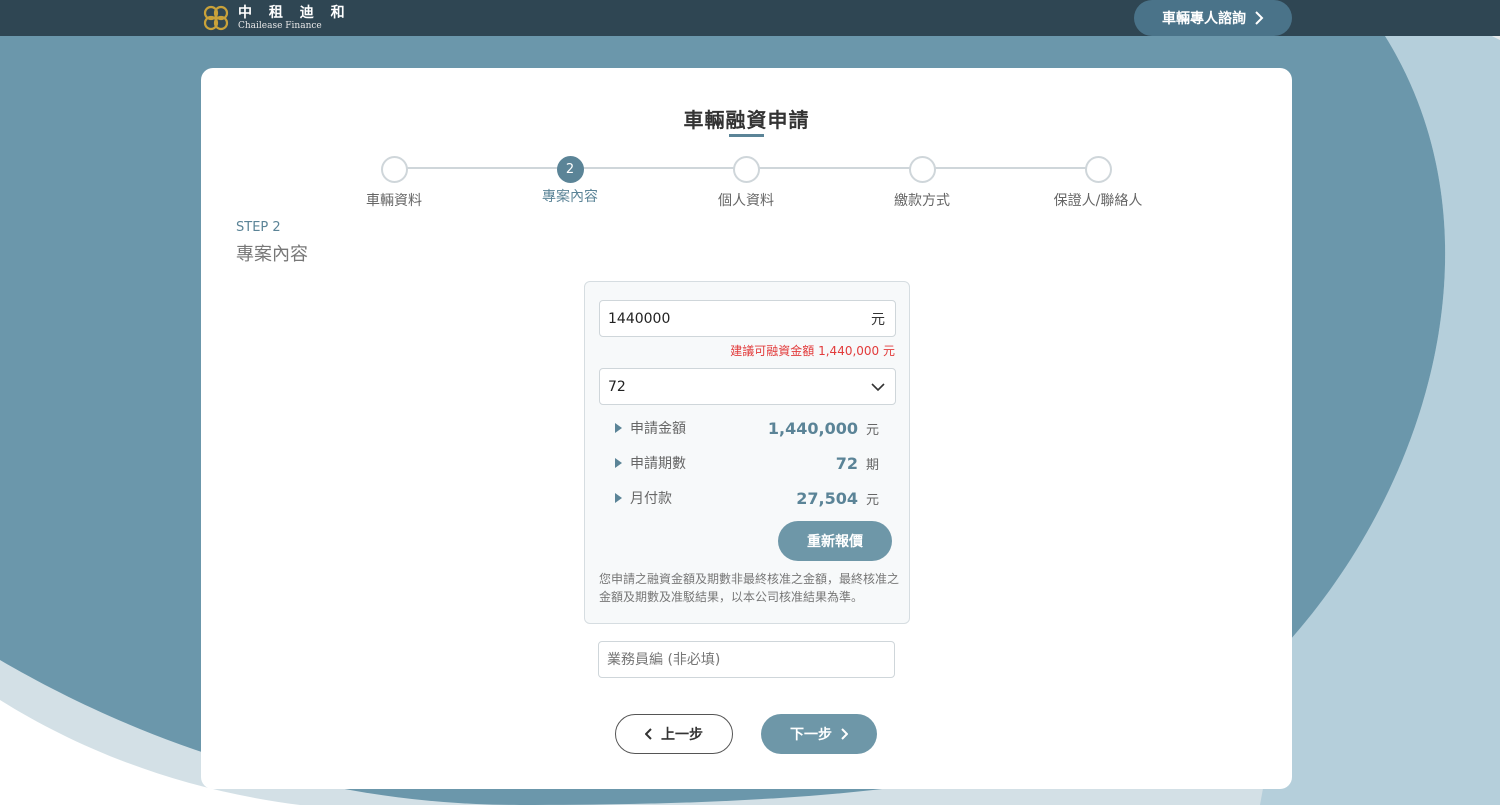 Image resolution: width=1500 pixels, height=805 pixels. Describe the element at coordinates (827, 498) in the screenshot. I see `summary-value: 27,504` at that location.